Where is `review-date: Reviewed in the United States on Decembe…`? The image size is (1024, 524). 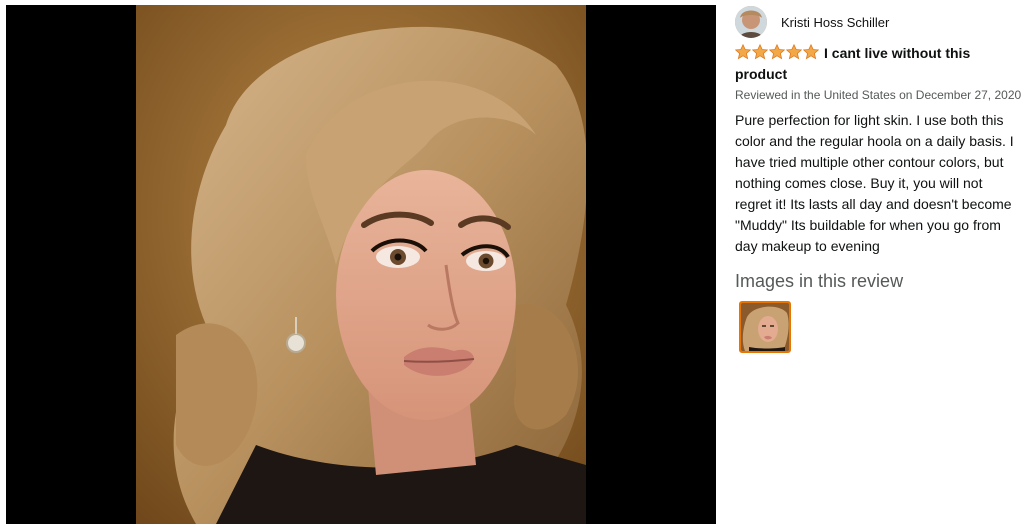
review-date: Reviewed in the United States on Decembe… is located at coordinates (878, 95).